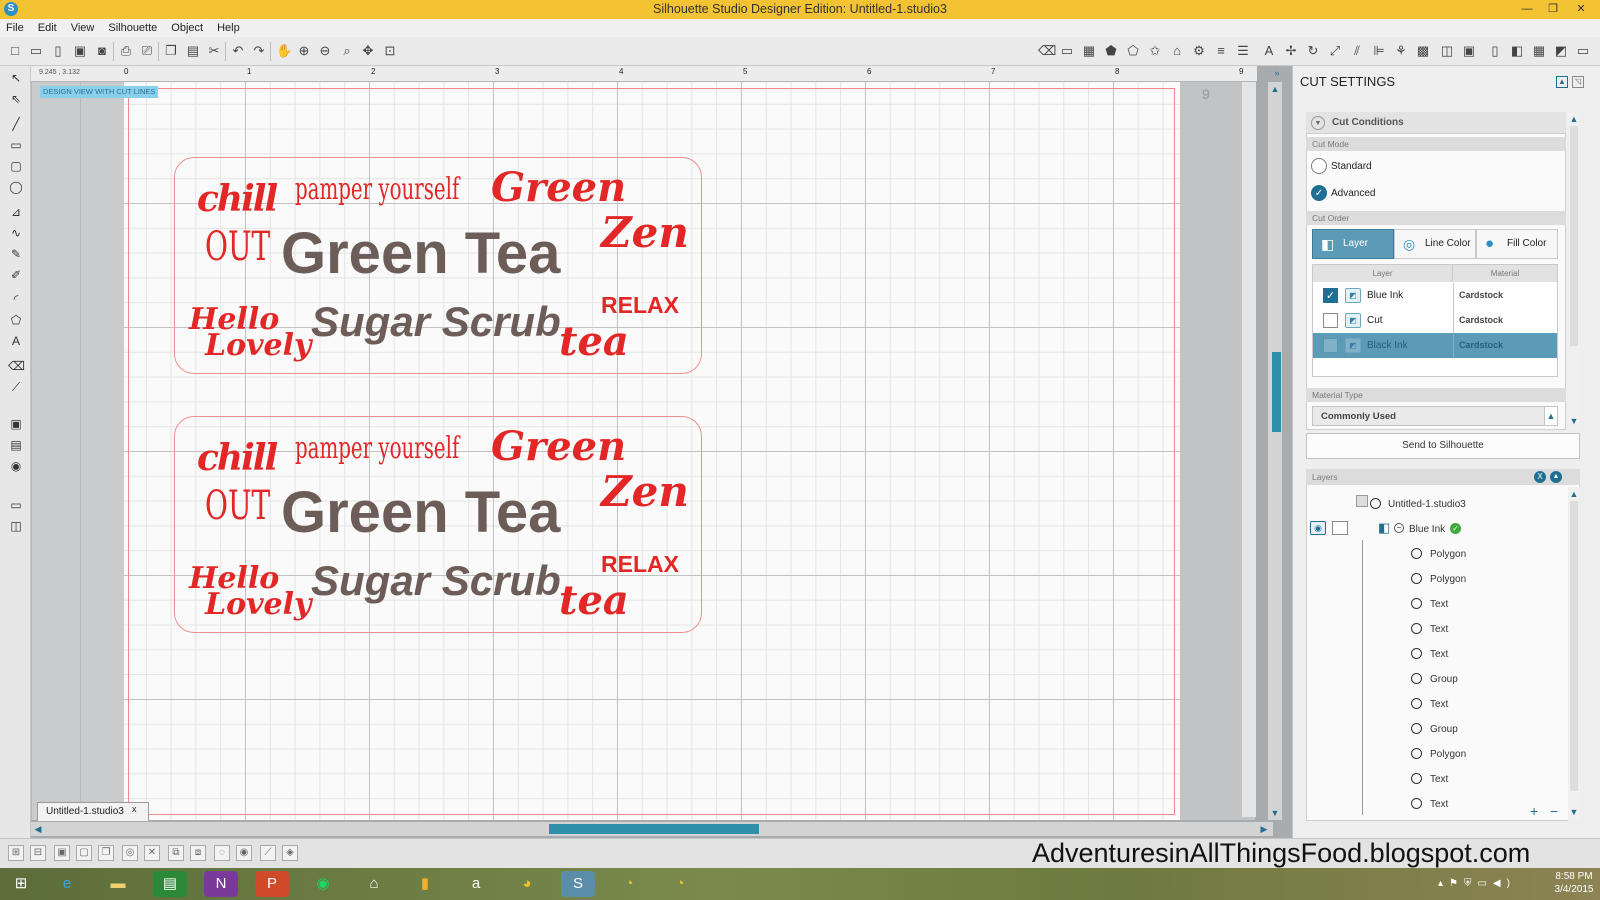 This screenshot has width=1600, height=900. Describe the element at coordinates (1495, 51) in the screenshot. I see `page-icon: ▯` at that location.